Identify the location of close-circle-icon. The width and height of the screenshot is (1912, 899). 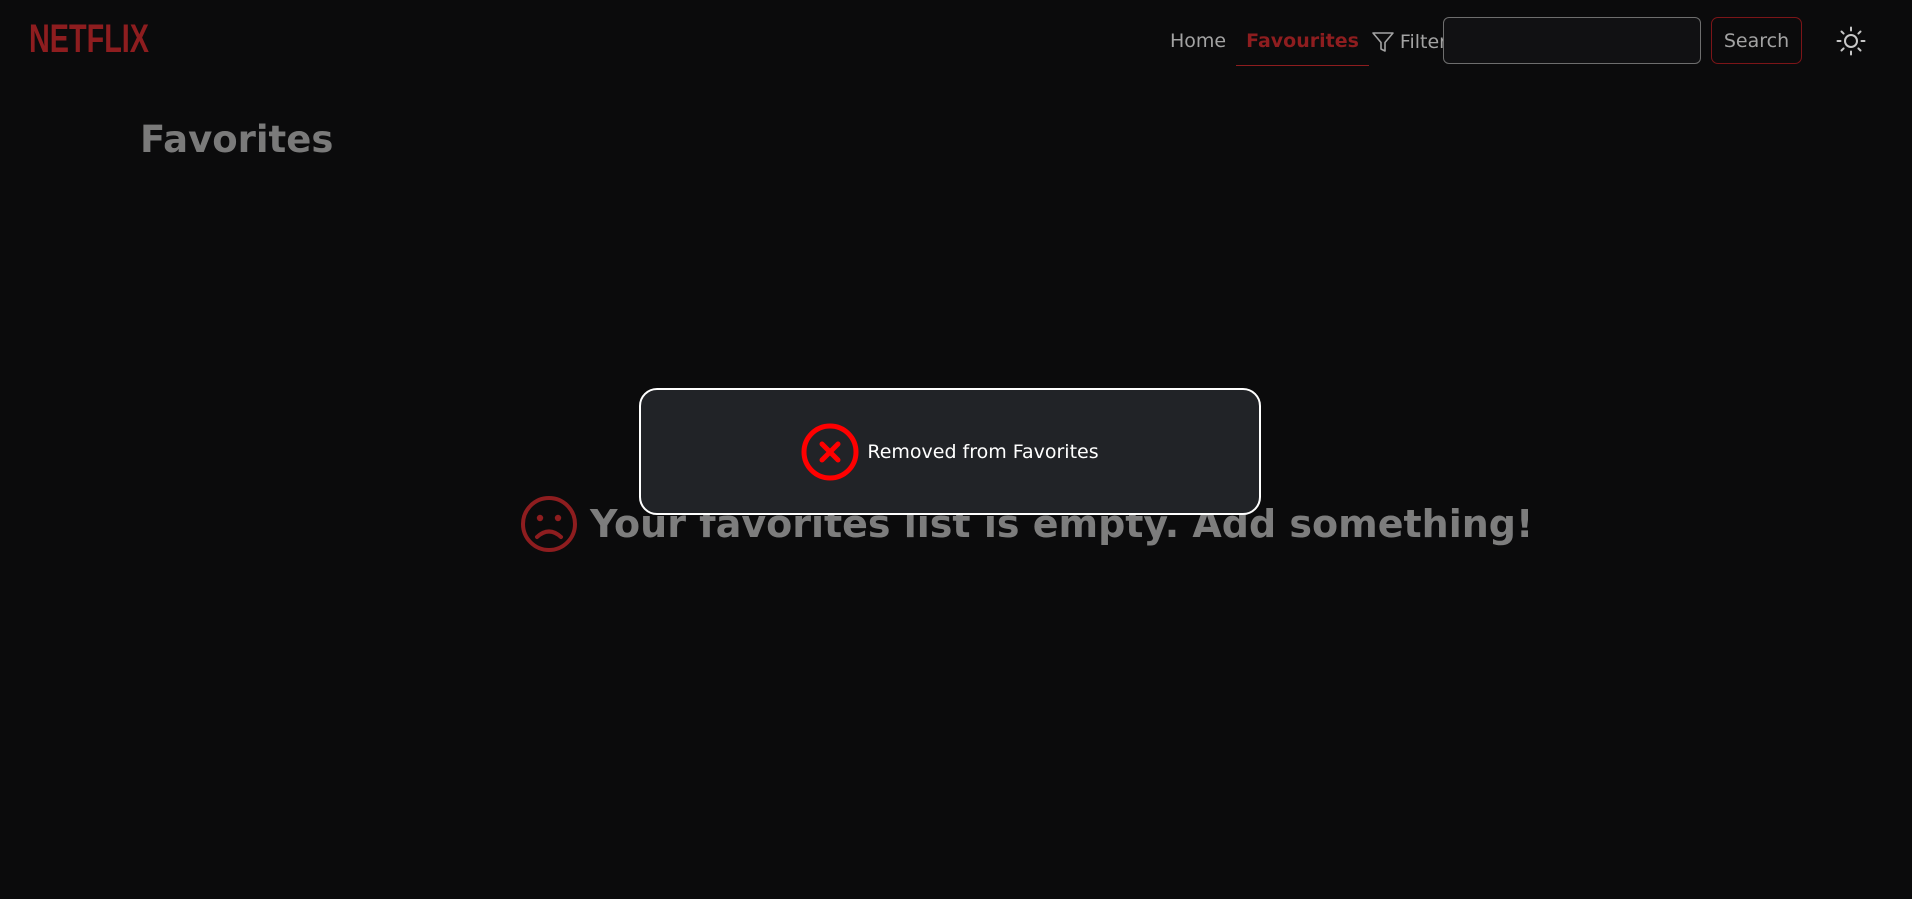
(830, 451).